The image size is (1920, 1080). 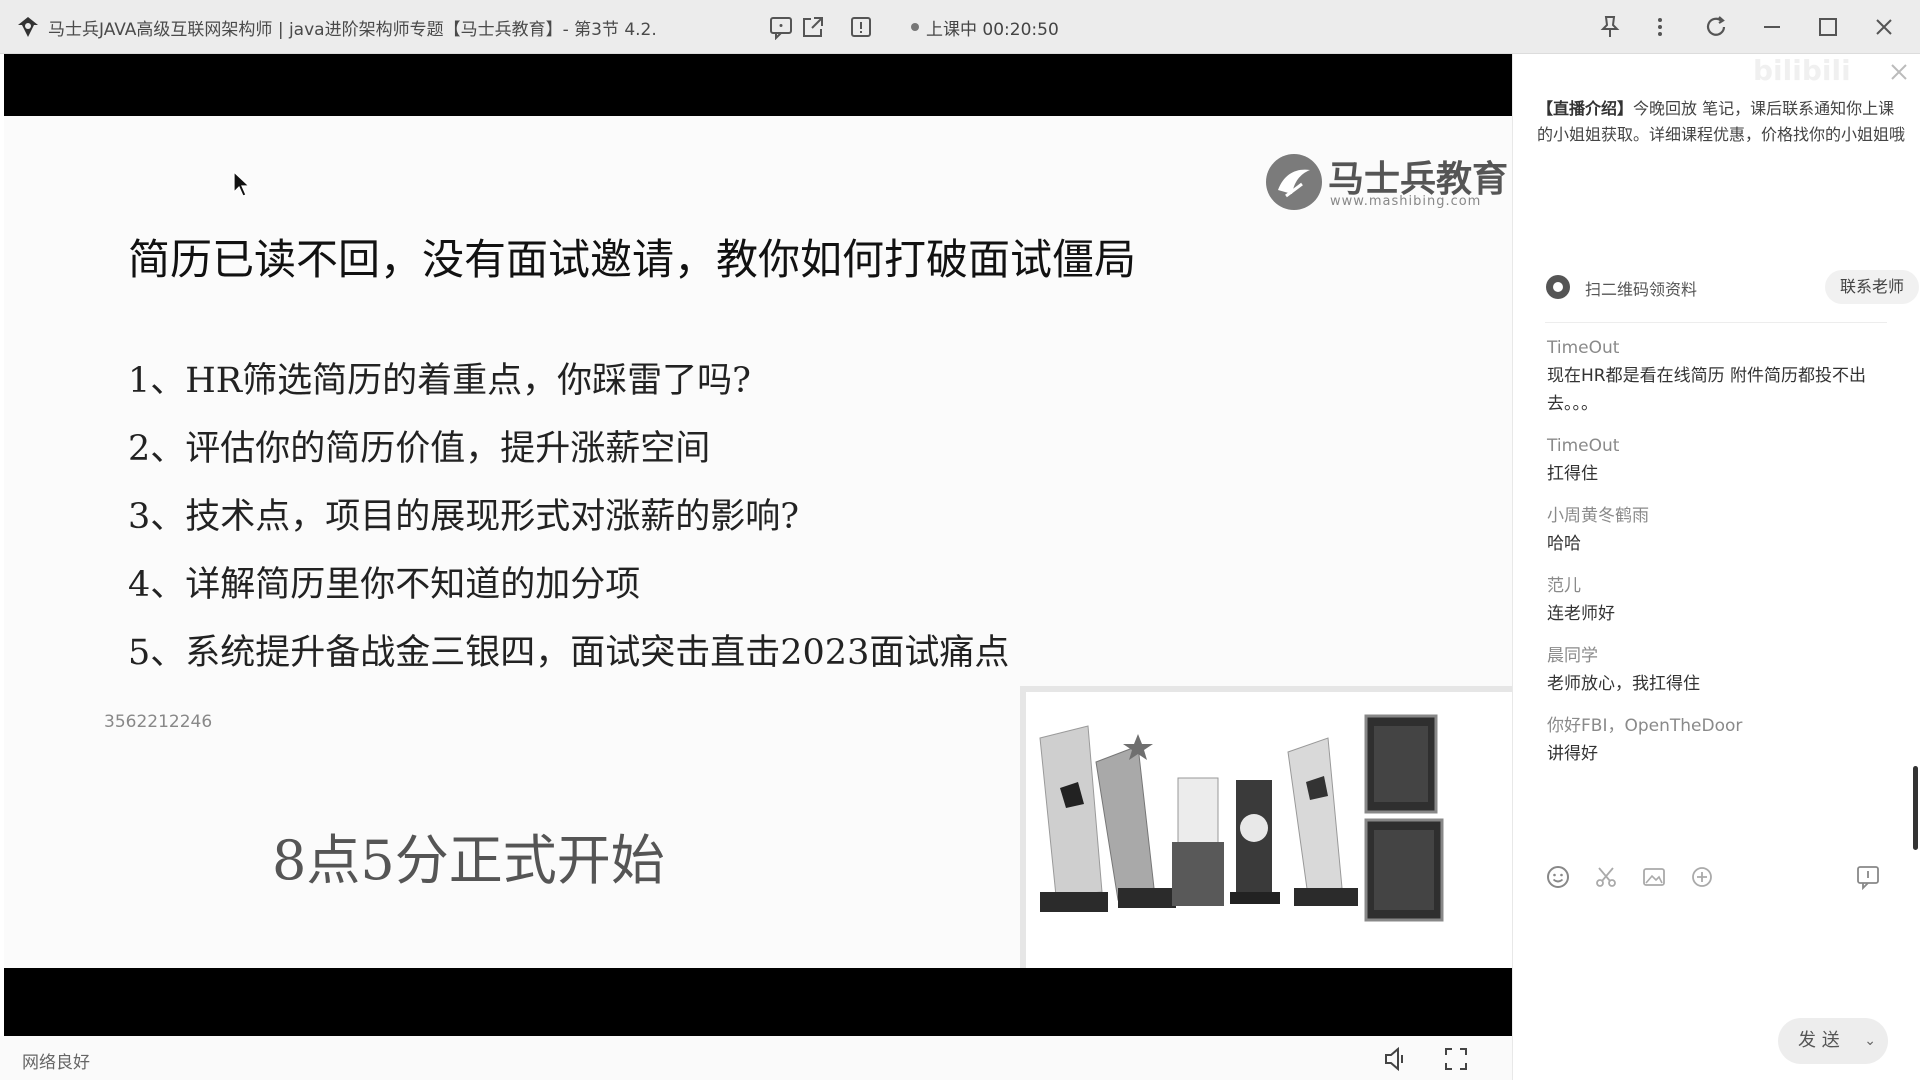 What do you see at coordinates (1641, 289) in the screenshot?
I see `qr-text: 扫二维码领资料` at bounding box center [1641, 289].